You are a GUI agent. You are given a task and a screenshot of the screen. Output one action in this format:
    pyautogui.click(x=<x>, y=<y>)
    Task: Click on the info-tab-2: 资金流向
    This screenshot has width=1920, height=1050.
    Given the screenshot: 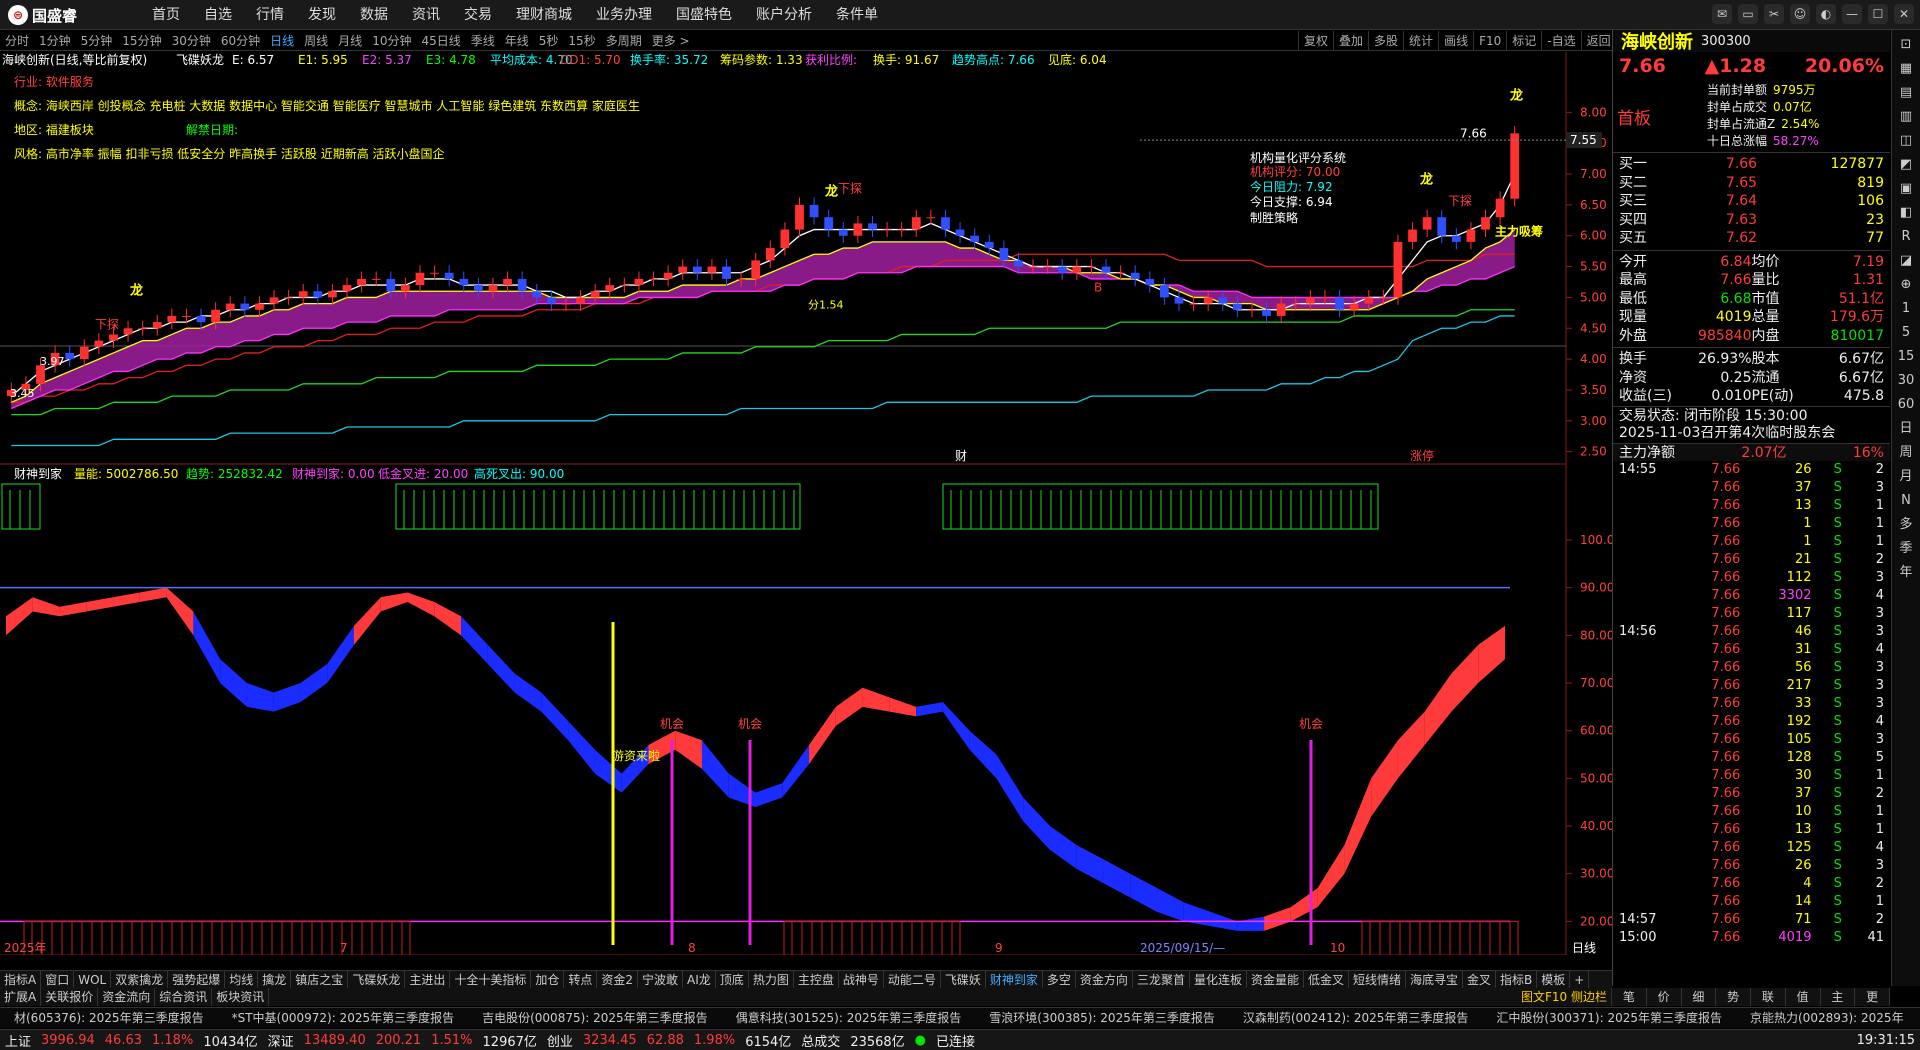 What is the action you would take?
    pyautogui.click(x=127, y=997)
    